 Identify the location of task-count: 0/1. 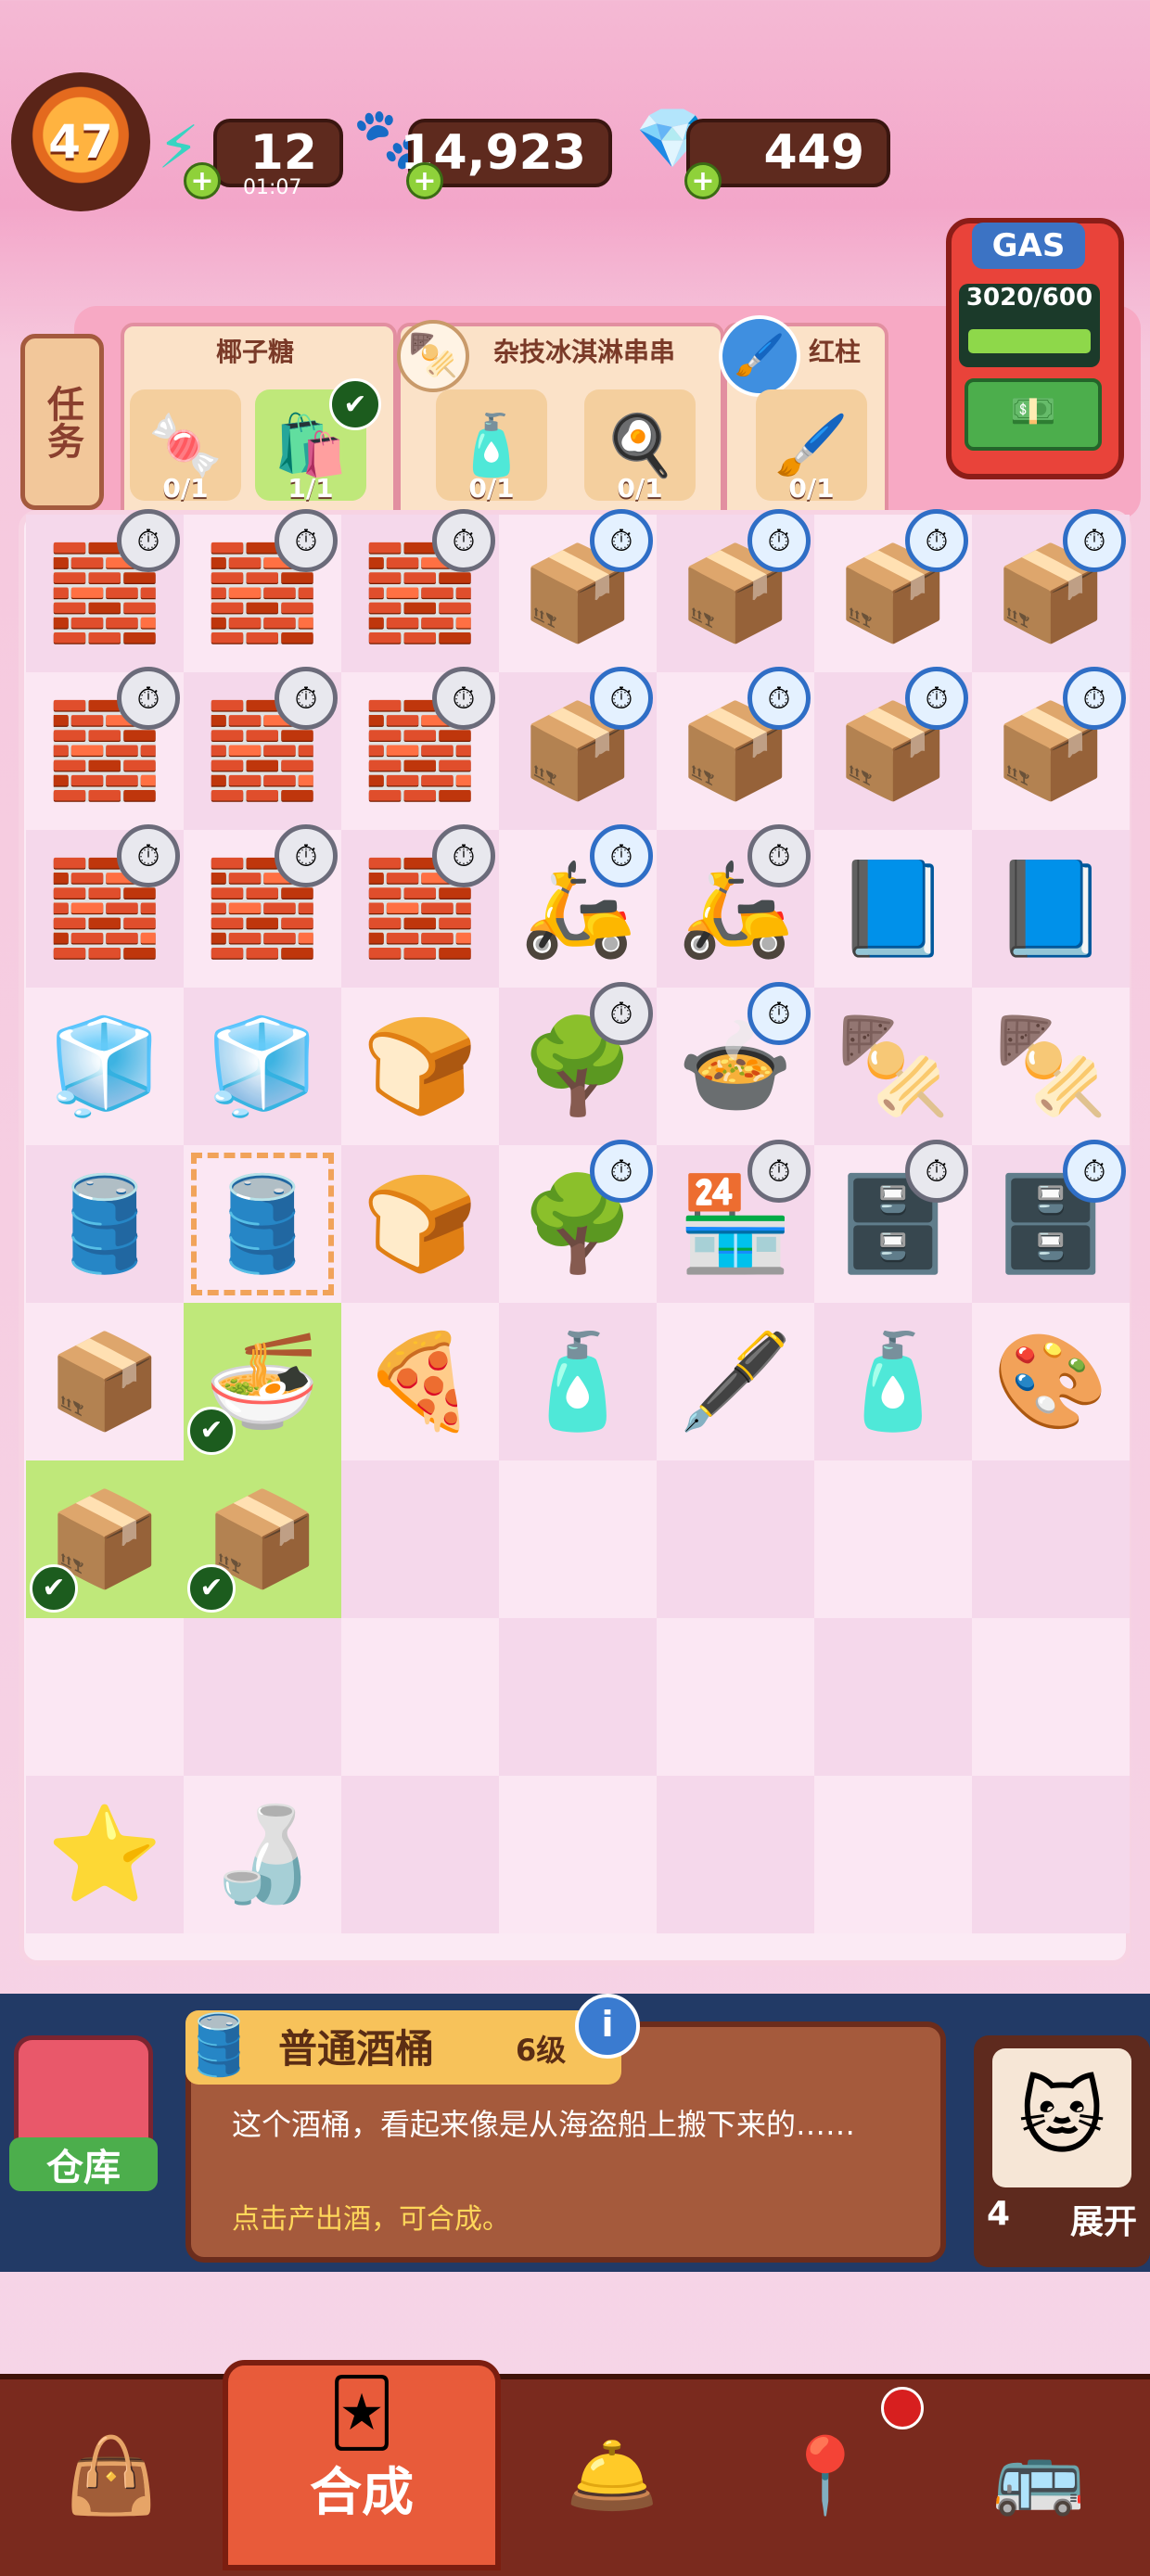
(185, 488).